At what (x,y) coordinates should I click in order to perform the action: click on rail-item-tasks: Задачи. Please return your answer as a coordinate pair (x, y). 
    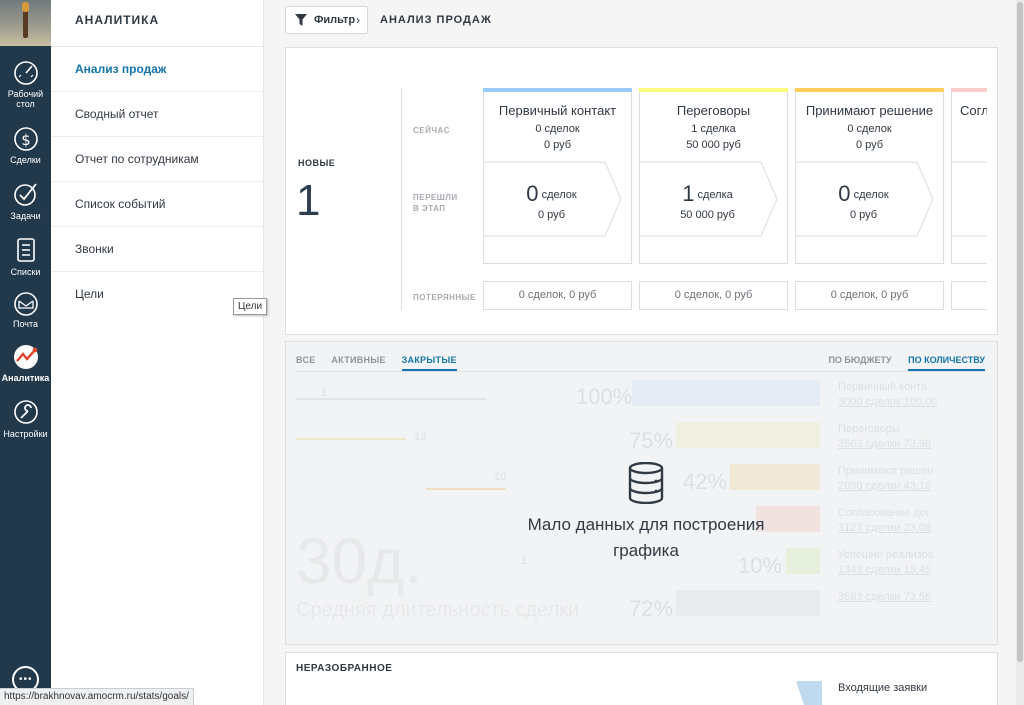
    Looking at the image, I should click on (25, 200).